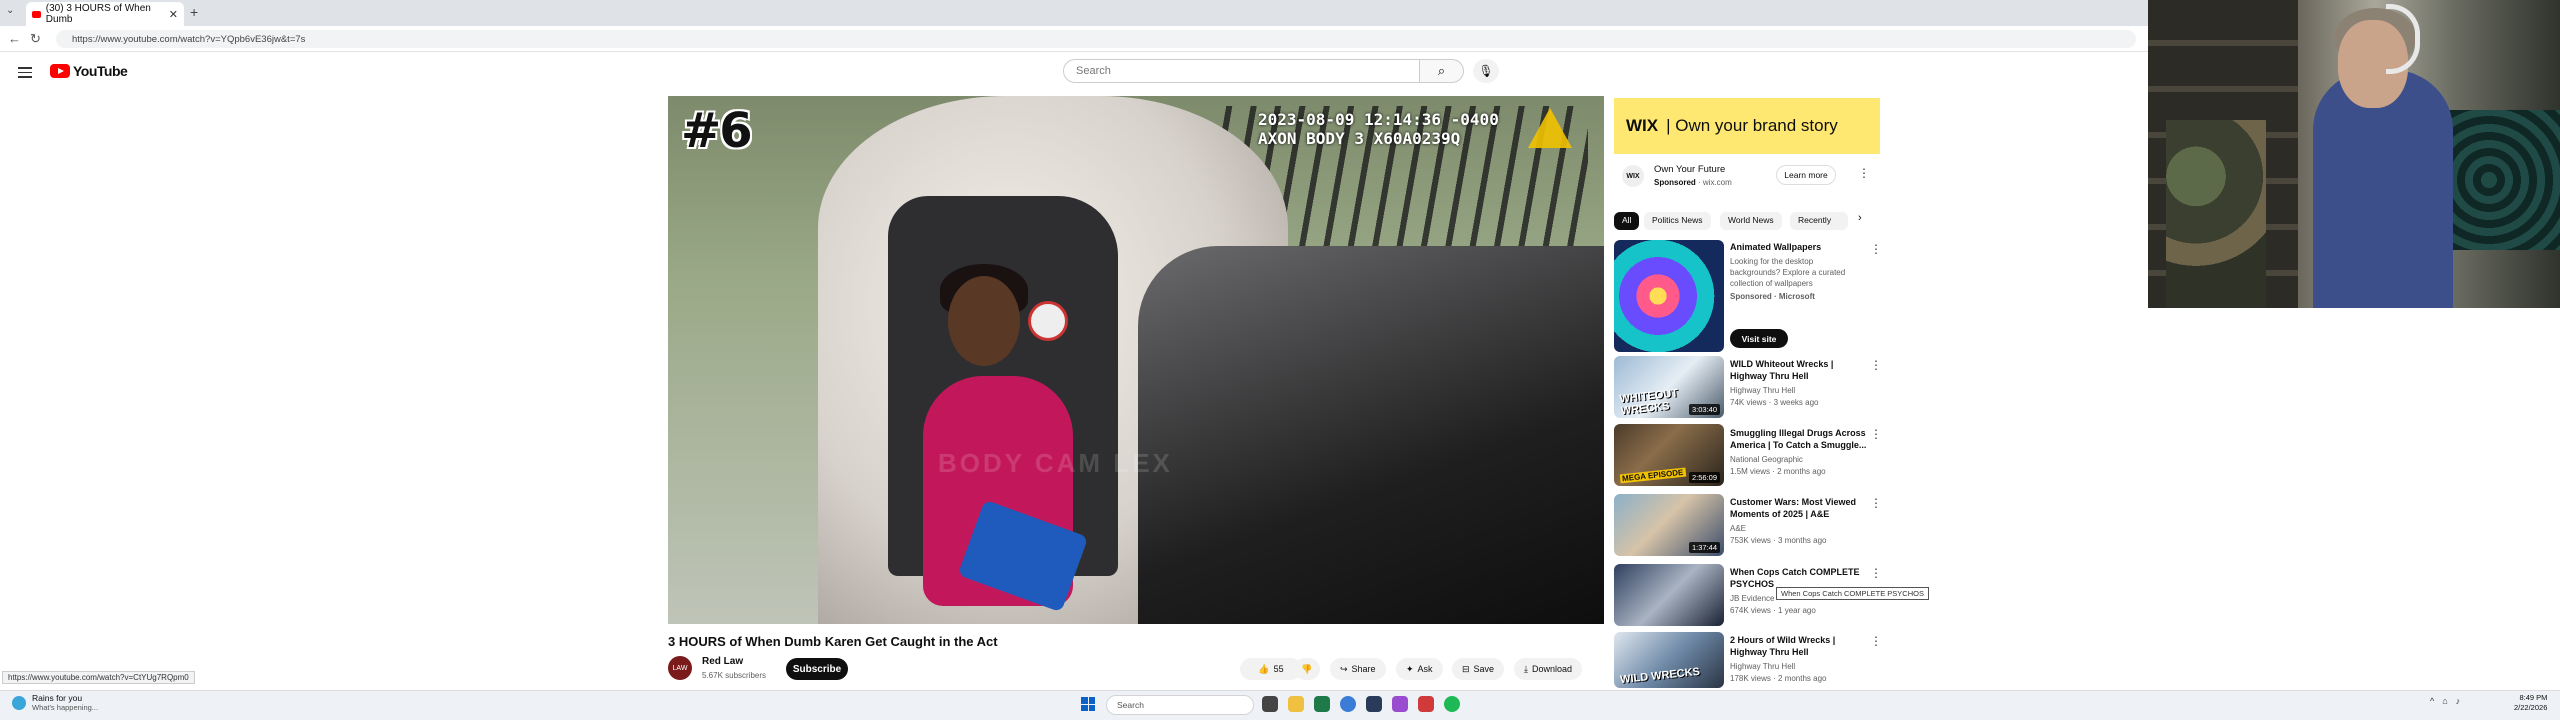  I want to click on rec-thumbnail: 1:37:44, so click(1669, 525).